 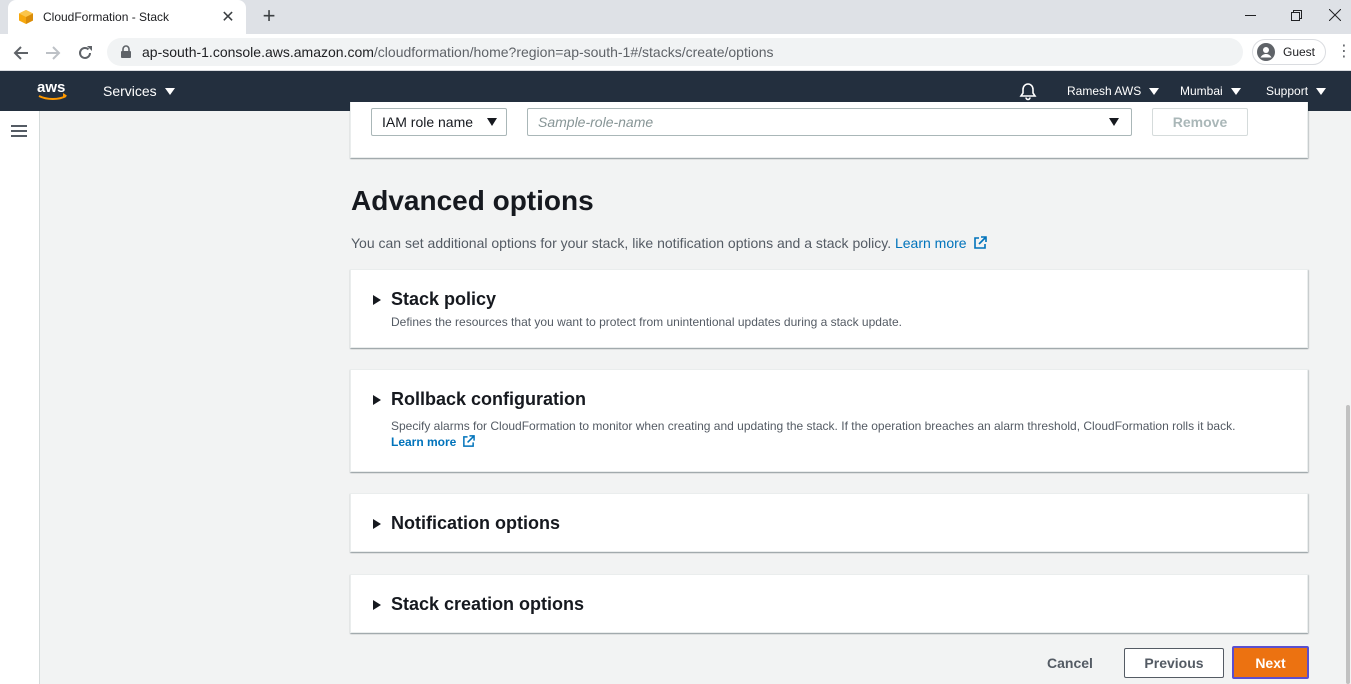 What do you see at coordinates (1266, 52) in the screenshot?
I see `avatar-icon` at bounding box center [1266, 52].